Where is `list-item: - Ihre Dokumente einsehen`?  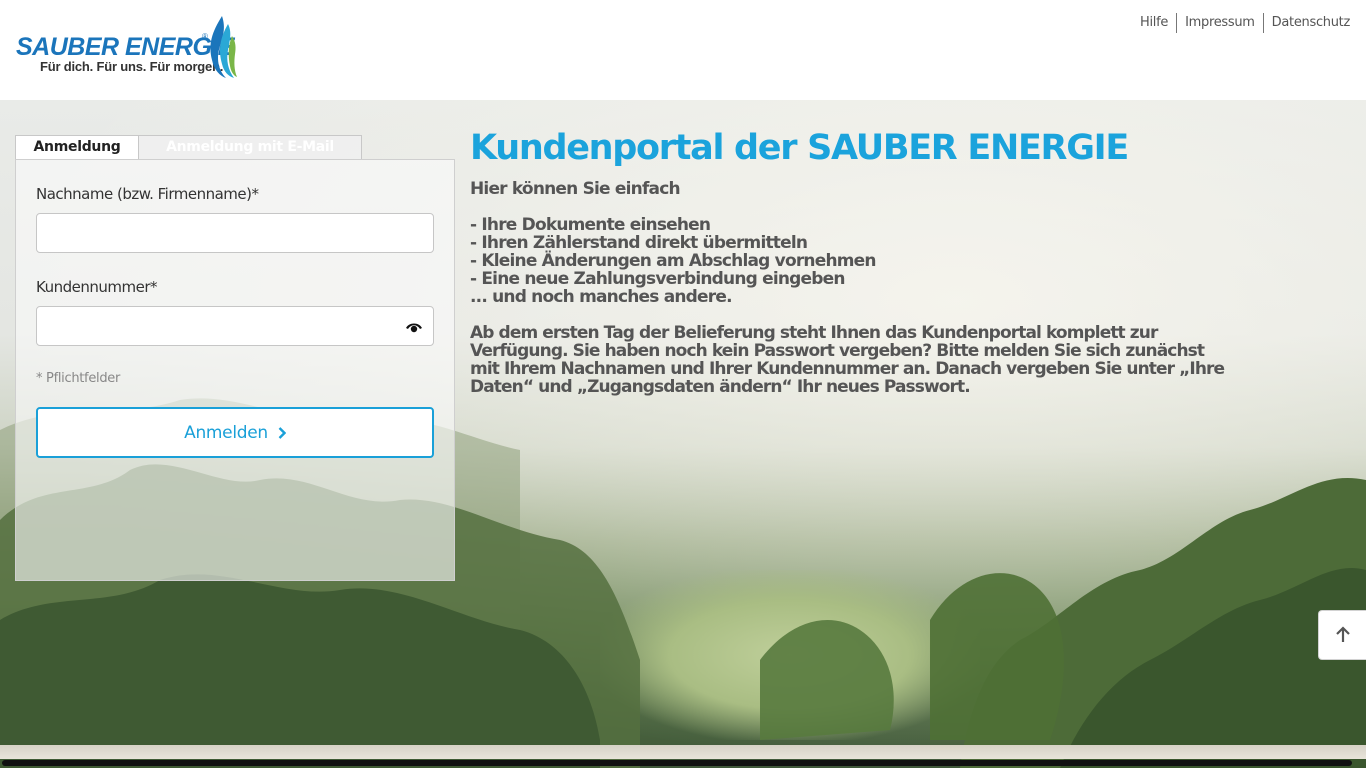 list-item: - Ihre Dokumente einsehen is located at coordinates (590, 225).